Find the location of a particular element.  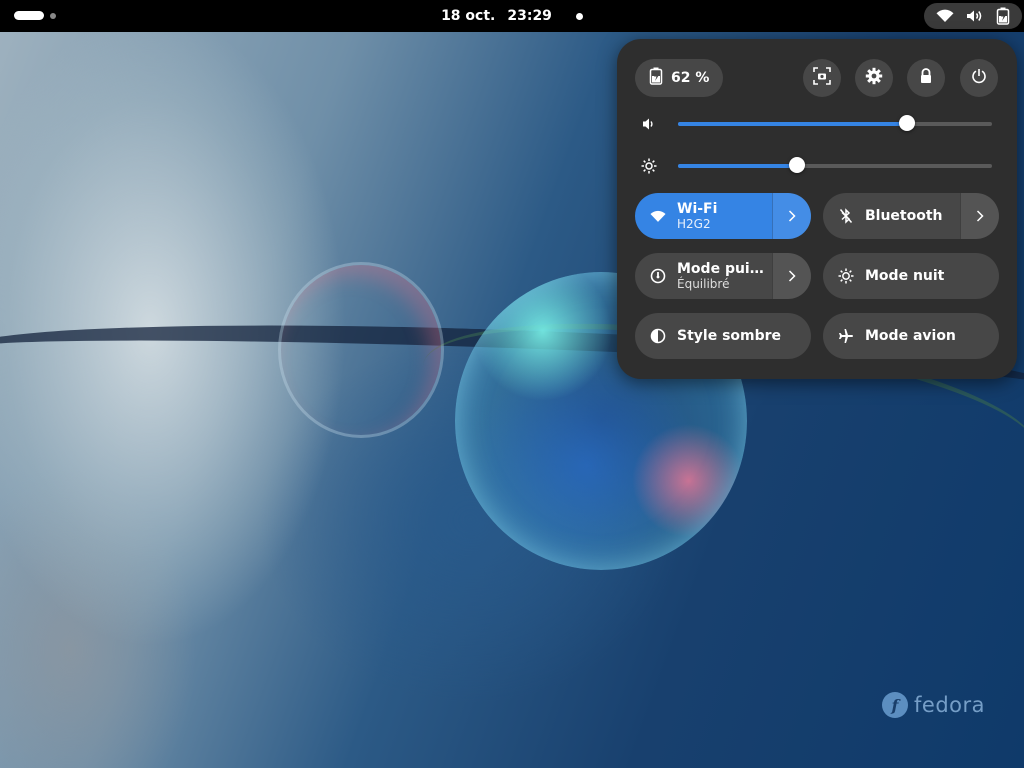

tile-subtitle: Équilibré is located at coordinates (703, 284).